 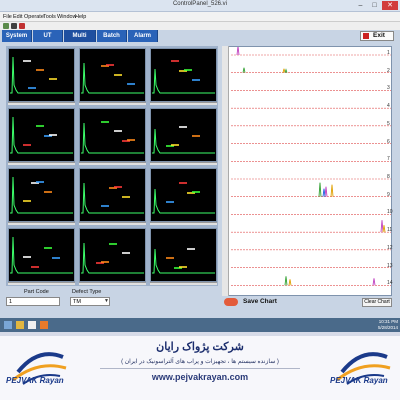 I want to click on menu-file: File, so click(x=7, y=17).